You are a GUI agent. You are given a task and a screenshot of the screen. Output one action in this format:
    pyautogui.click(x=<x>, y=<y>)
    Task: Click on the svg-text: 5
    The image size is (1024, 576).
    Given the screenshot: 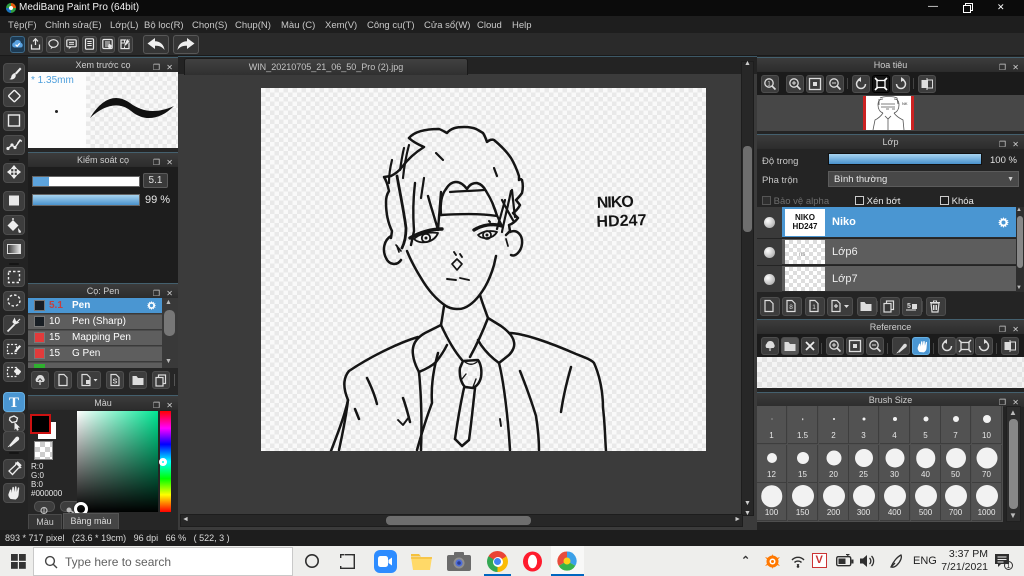 What is the action you would take?
    pyautogui.click(x=909, y=306)
    